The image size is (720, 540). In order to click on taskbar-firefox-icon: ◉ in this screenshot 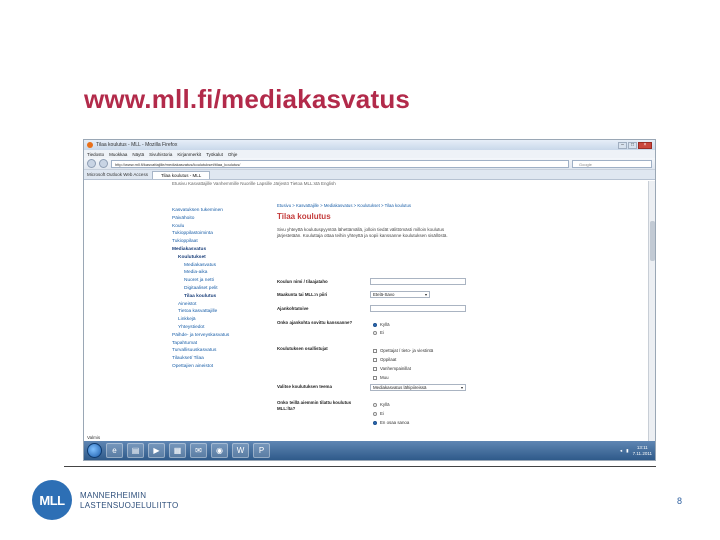, I will do `click(219, 450)`.